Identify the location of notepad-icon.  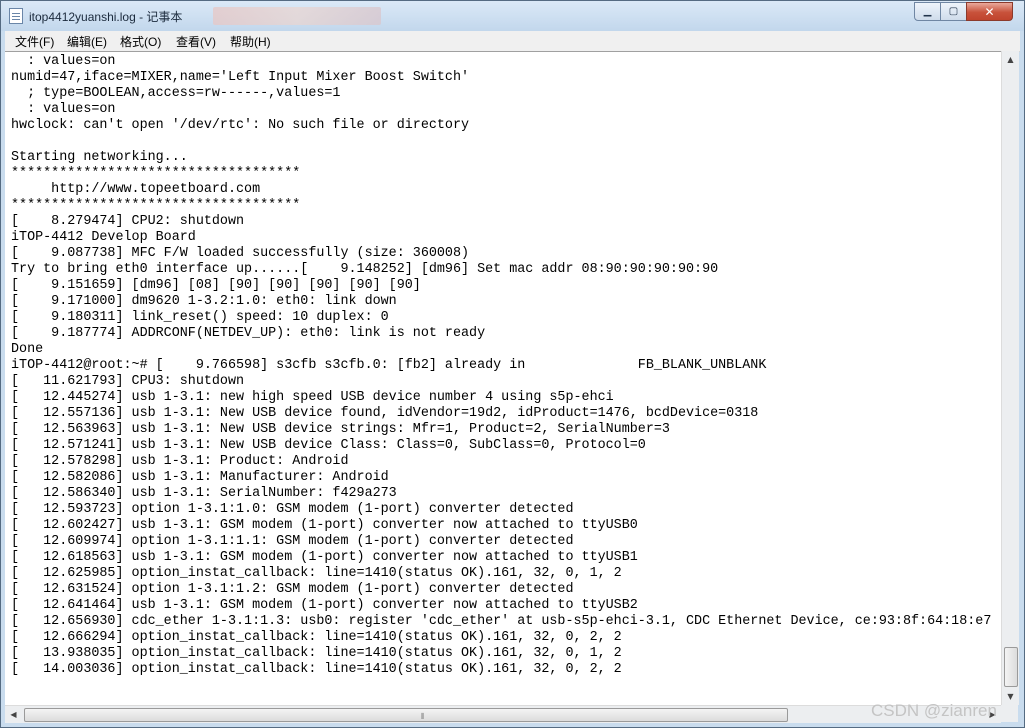
(16, 16).